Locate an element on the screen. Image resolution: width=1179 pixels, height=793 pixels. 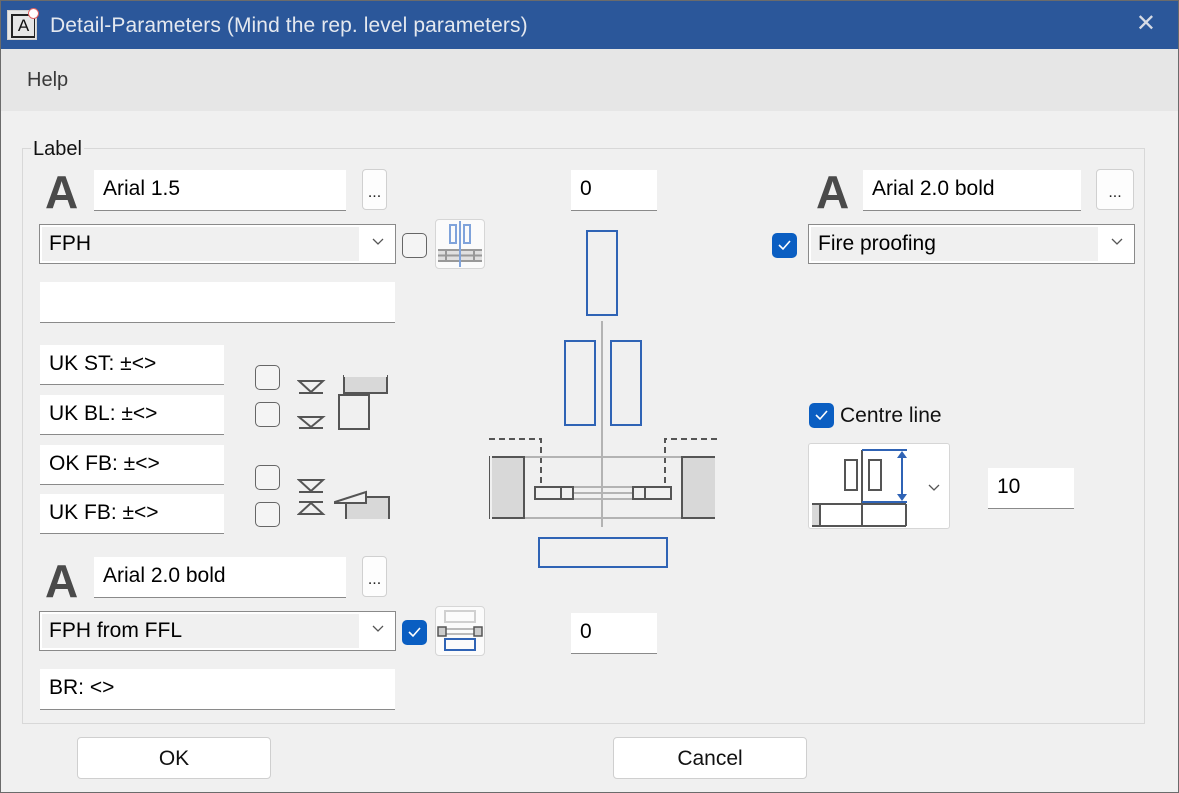
close-button: ✕ is located at coordinates (1146, 24).